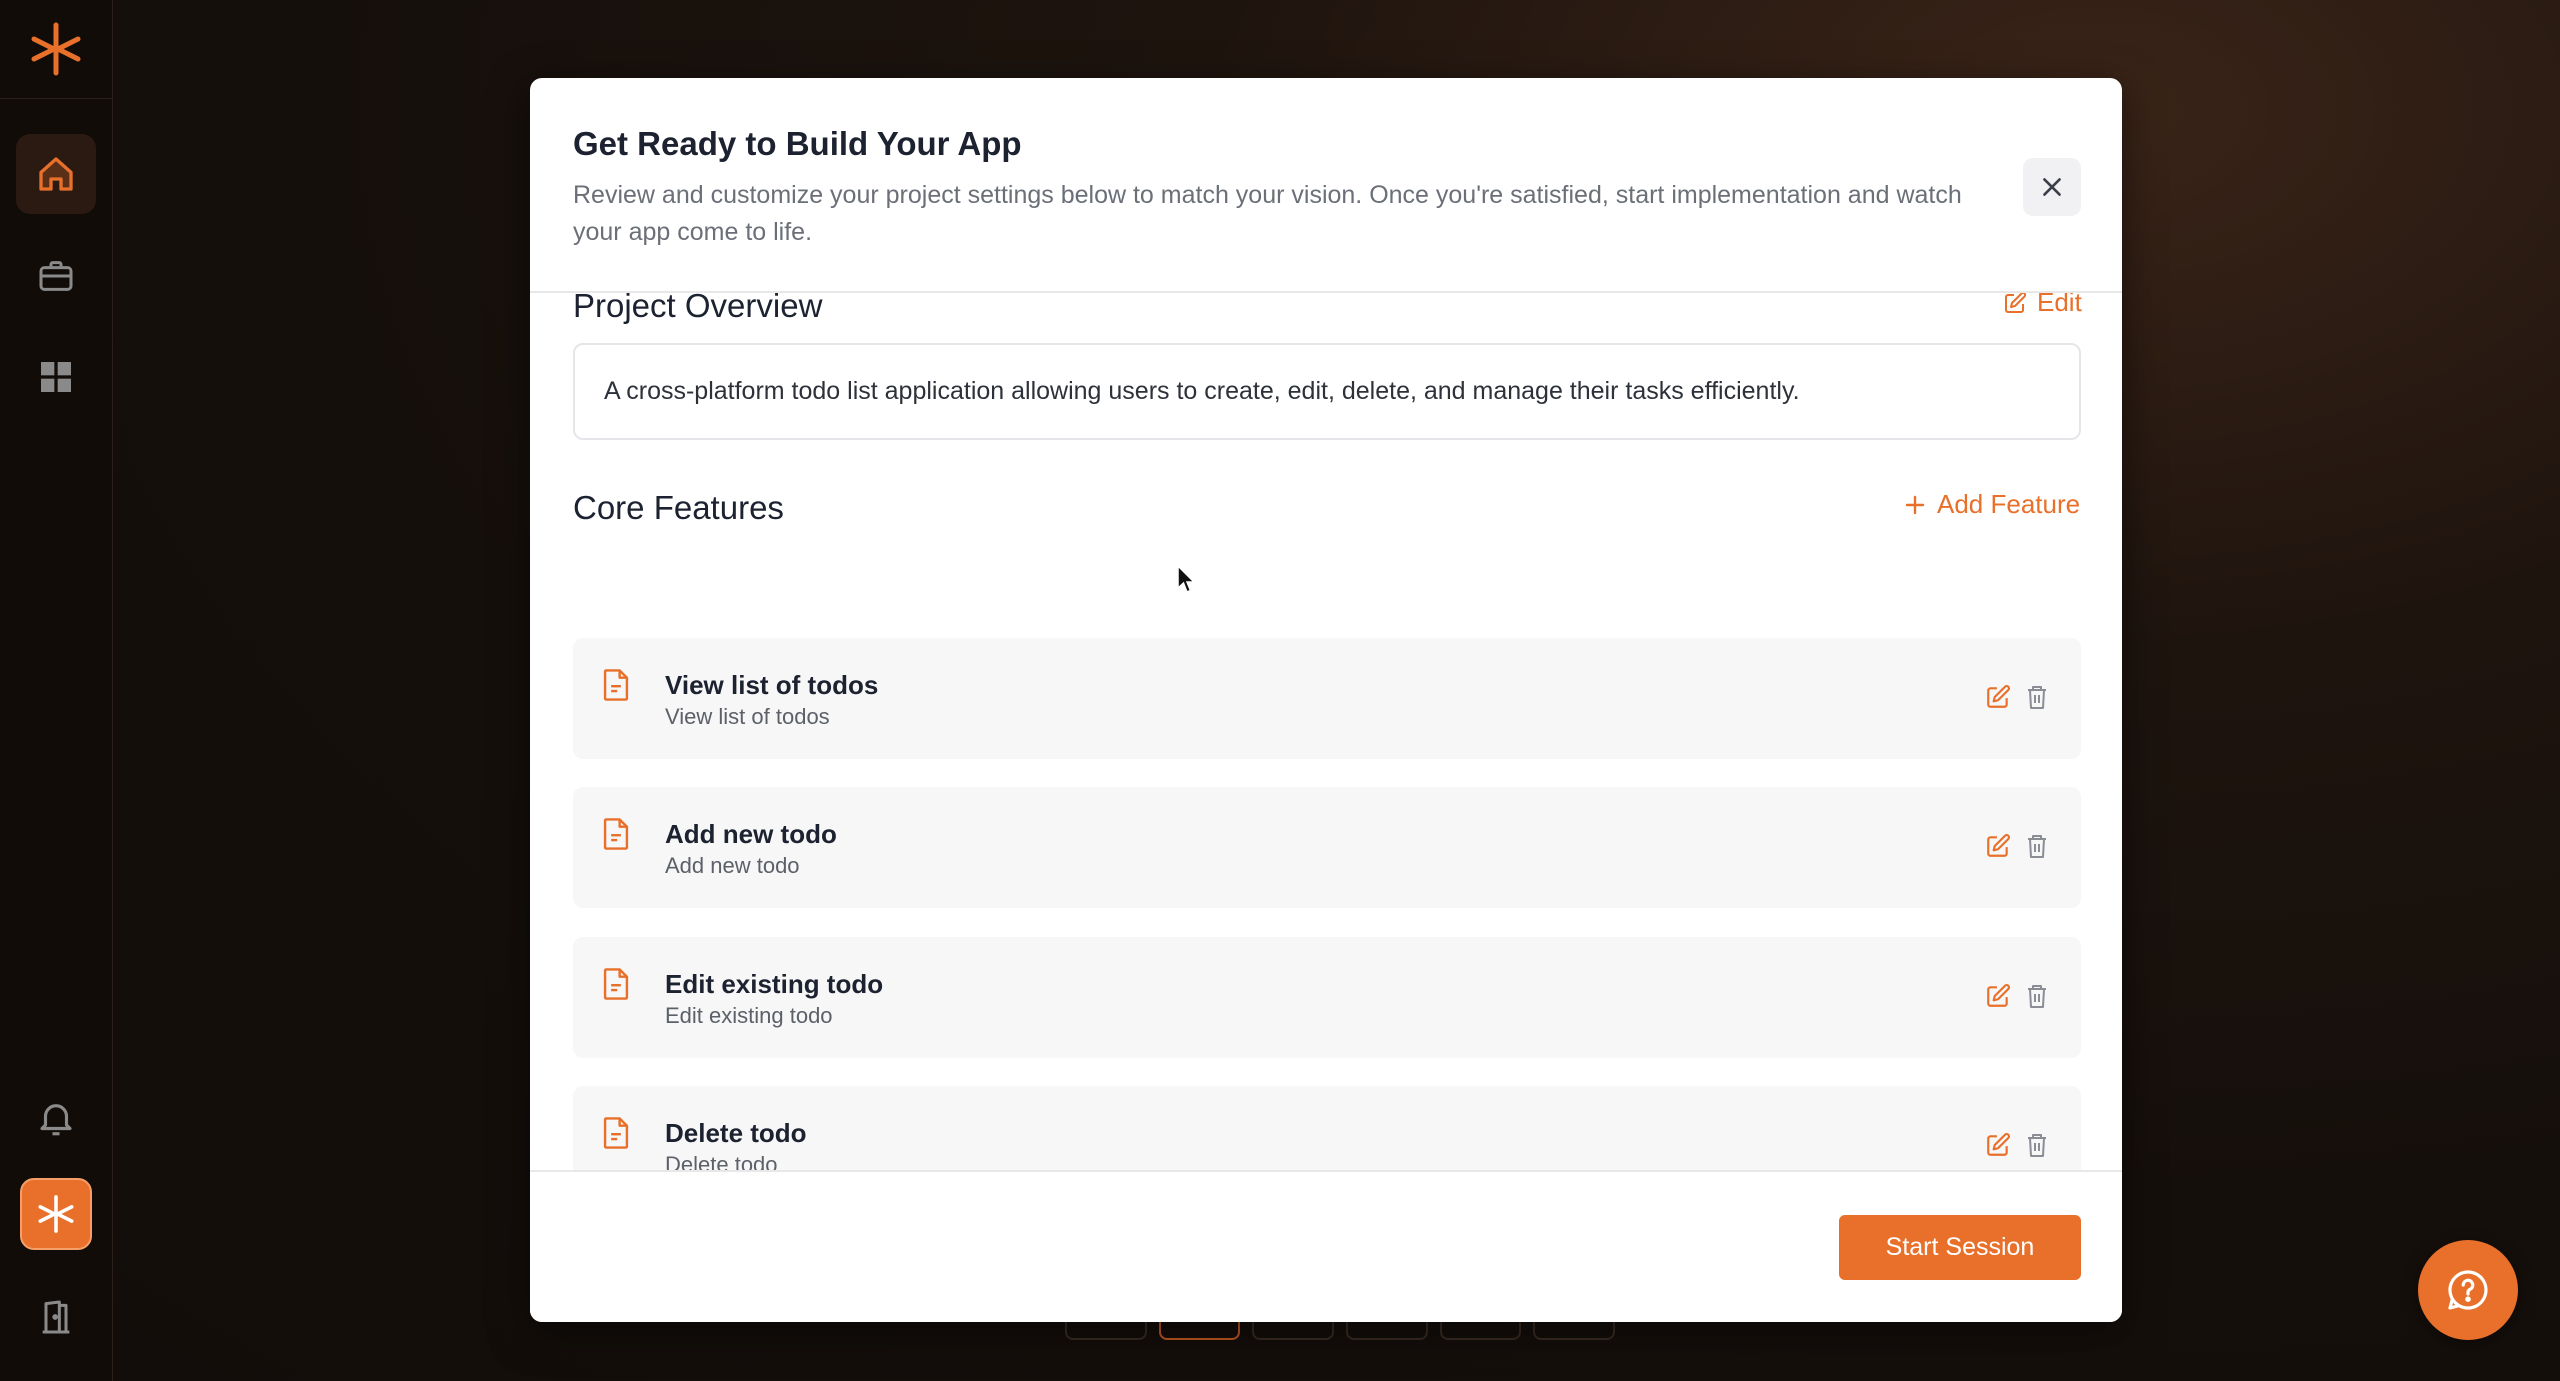  I want to click on sidebar-item-notifications, so click(56, 1118).